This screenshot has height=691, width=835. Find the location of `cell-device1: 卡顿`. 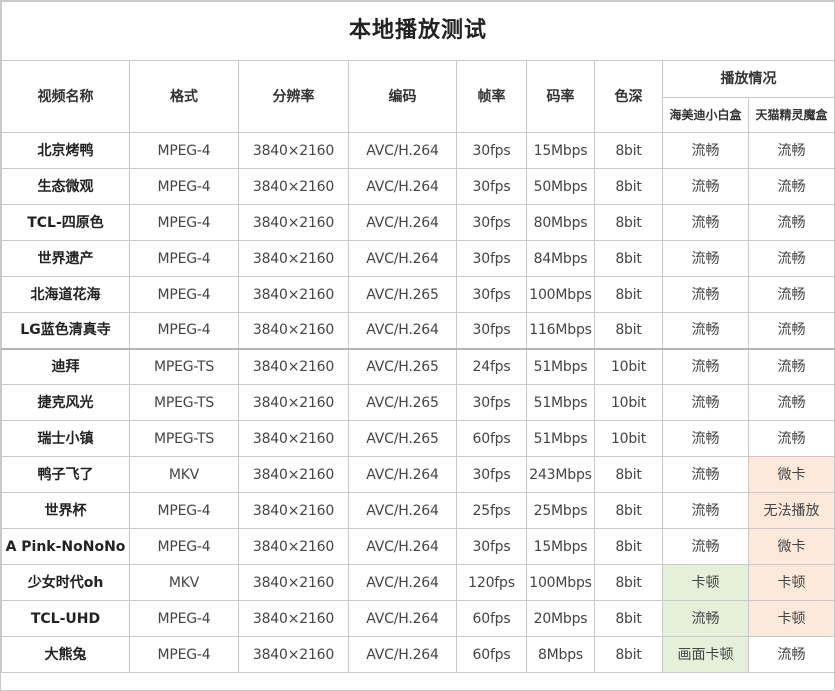

cell-device1: 卡顿 is located at coordinates (705, 582).